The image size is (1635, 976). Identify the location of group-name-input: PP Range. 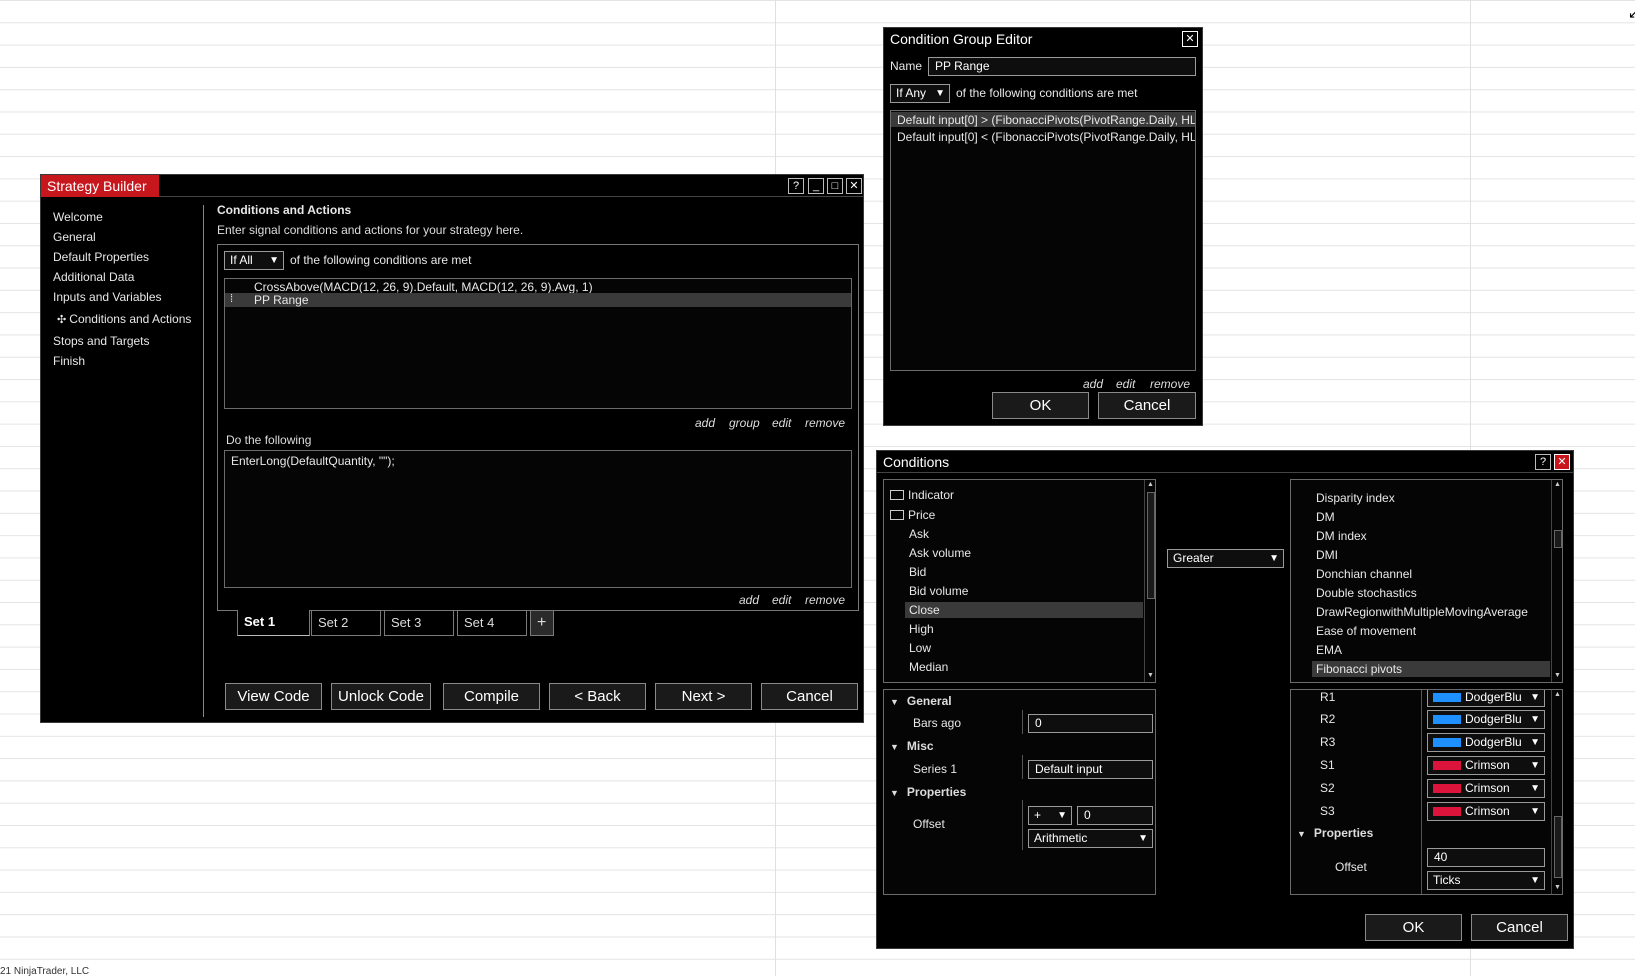
(1062, 66).